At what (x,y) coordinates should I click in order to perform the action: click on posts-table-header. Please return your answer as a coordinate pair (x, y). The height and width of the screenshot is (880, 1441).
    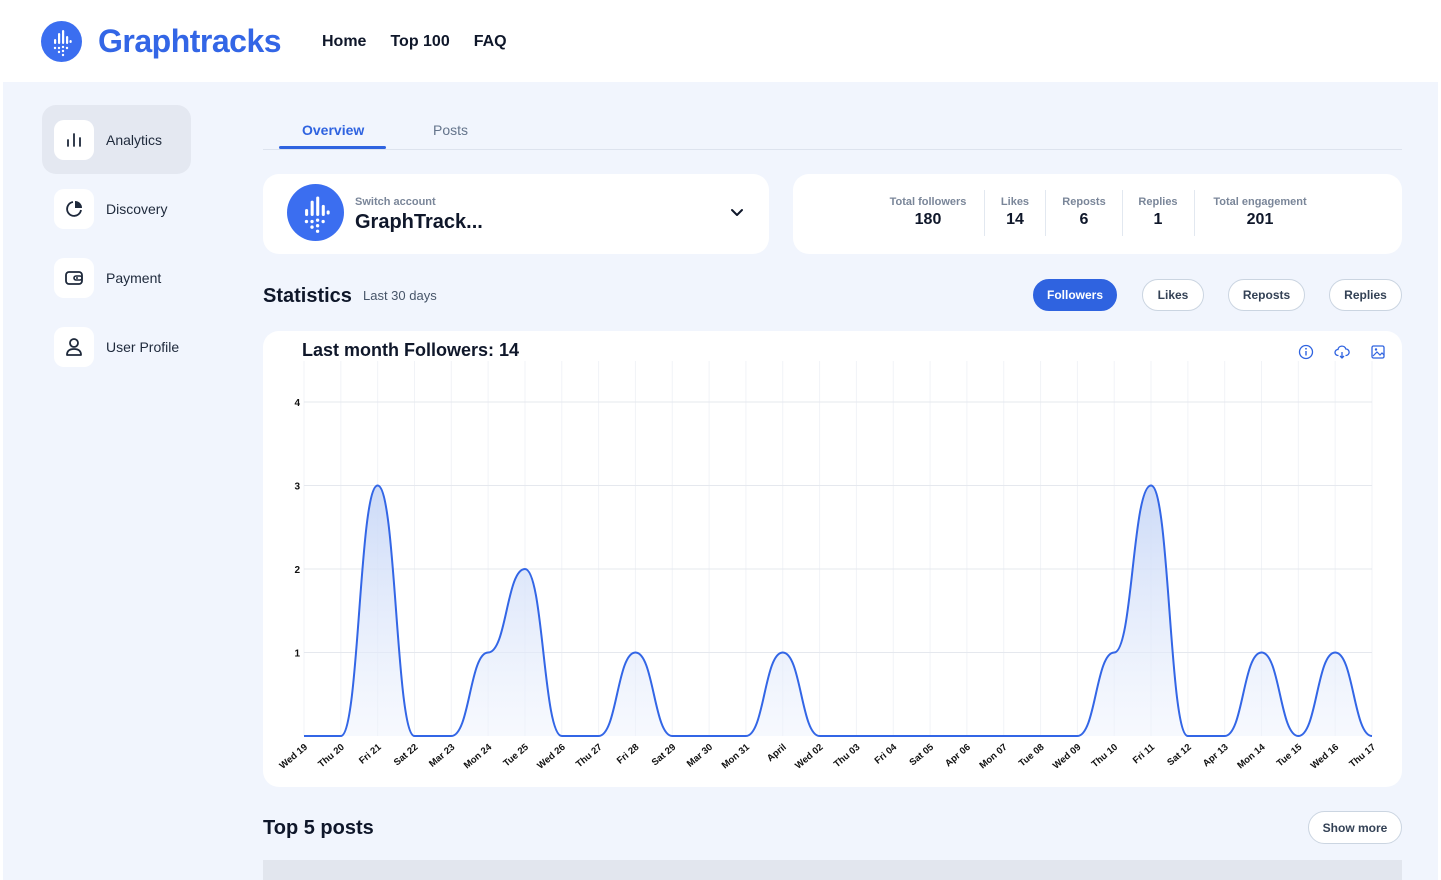
    Looking at the image, I should click on (832, 870).